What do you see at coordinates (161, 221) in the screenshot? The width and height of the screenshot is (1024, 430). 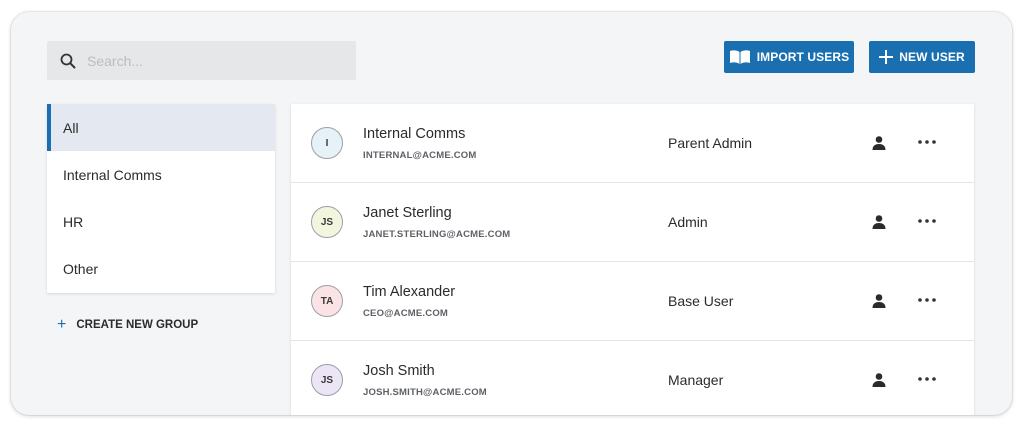 I see `group-item-hr: HR` at bounding box center [161, 221].